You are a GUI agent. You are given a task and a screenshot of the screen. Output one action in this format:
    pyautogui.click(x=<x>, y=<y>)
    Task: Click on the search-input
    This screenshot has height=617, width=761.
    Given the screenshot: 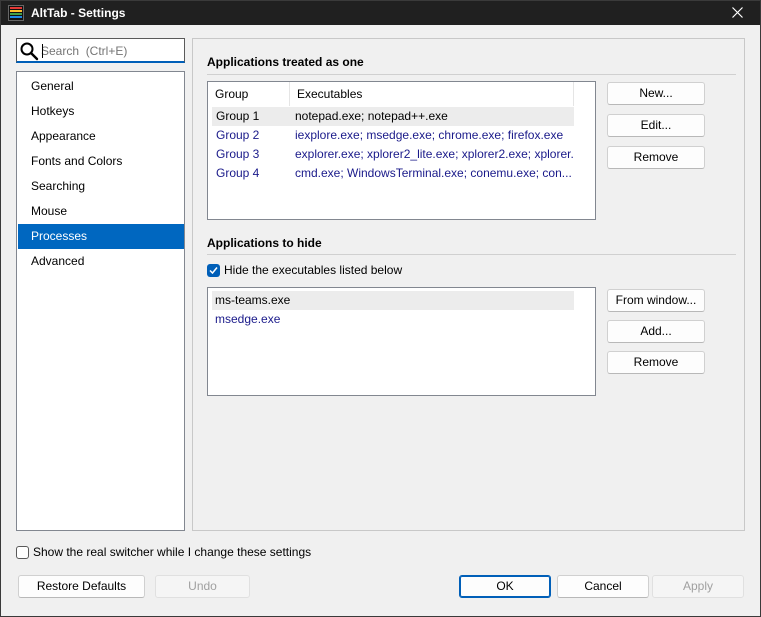 What is the action you would take?
    pyautogui.click(x=111, y=50)
    